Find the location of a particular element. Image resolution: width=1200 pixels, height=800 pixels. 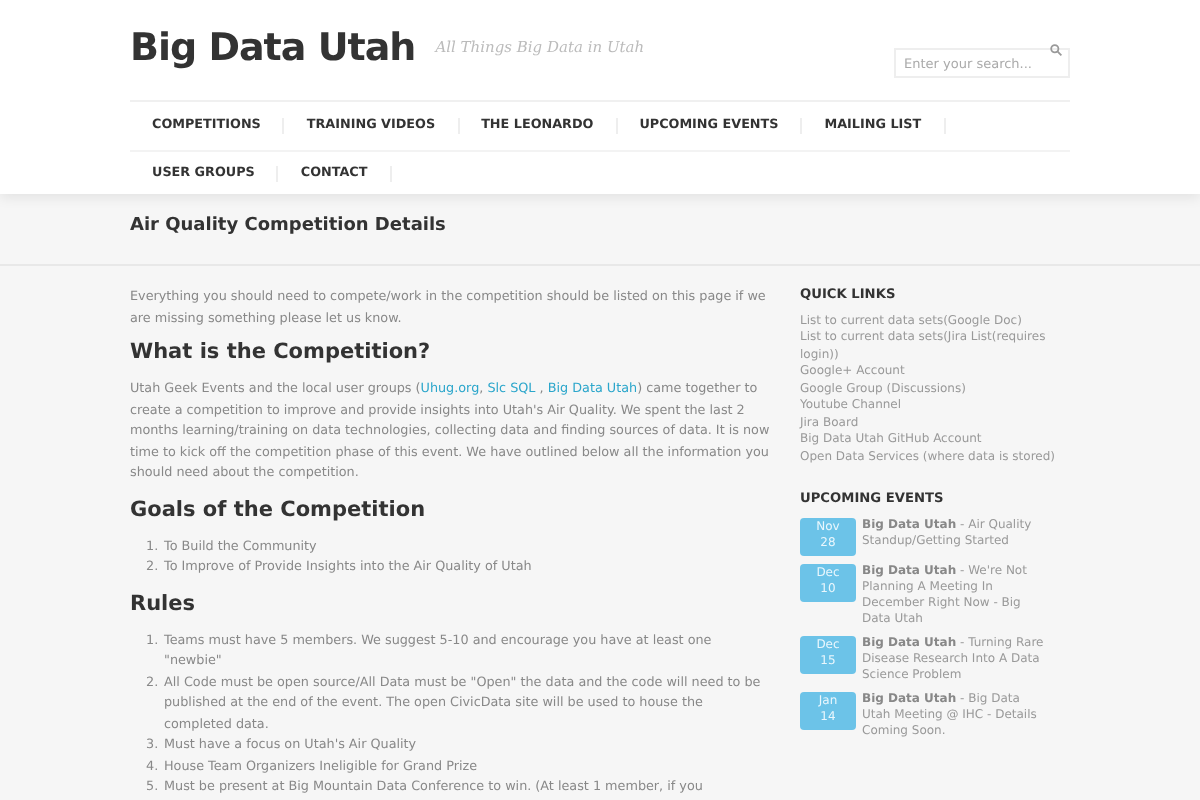

section-heading: Rules is located at coordinates (164, 603).